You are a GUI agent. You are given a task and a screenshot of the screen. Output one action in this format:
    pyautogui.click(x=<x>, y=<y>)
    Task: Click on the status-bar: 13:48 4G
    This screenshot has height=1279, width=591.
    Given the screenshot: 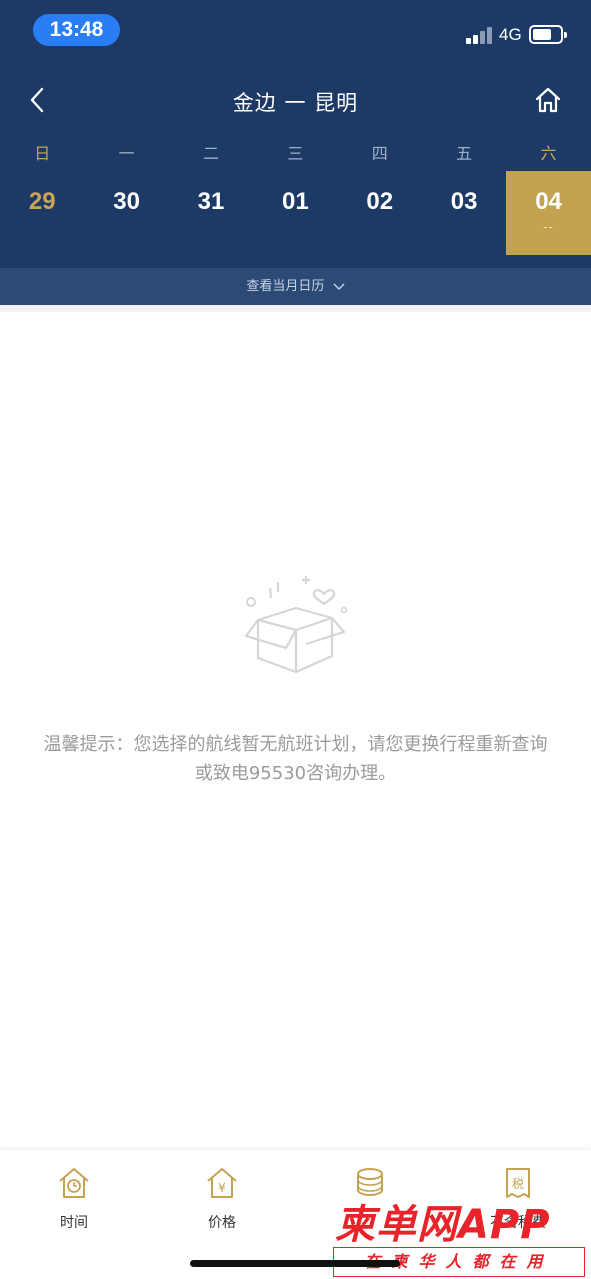 What is the action you would take?
    pyautogui.click(x=295, y=31)
    